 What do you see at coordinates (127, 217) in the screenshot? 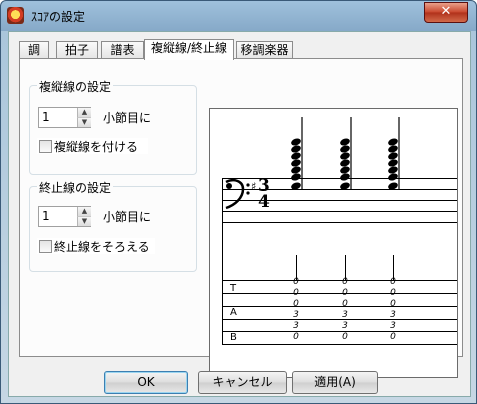
I see `final-bar-measure-label: 小節目に` at bounding box center [127, 217].